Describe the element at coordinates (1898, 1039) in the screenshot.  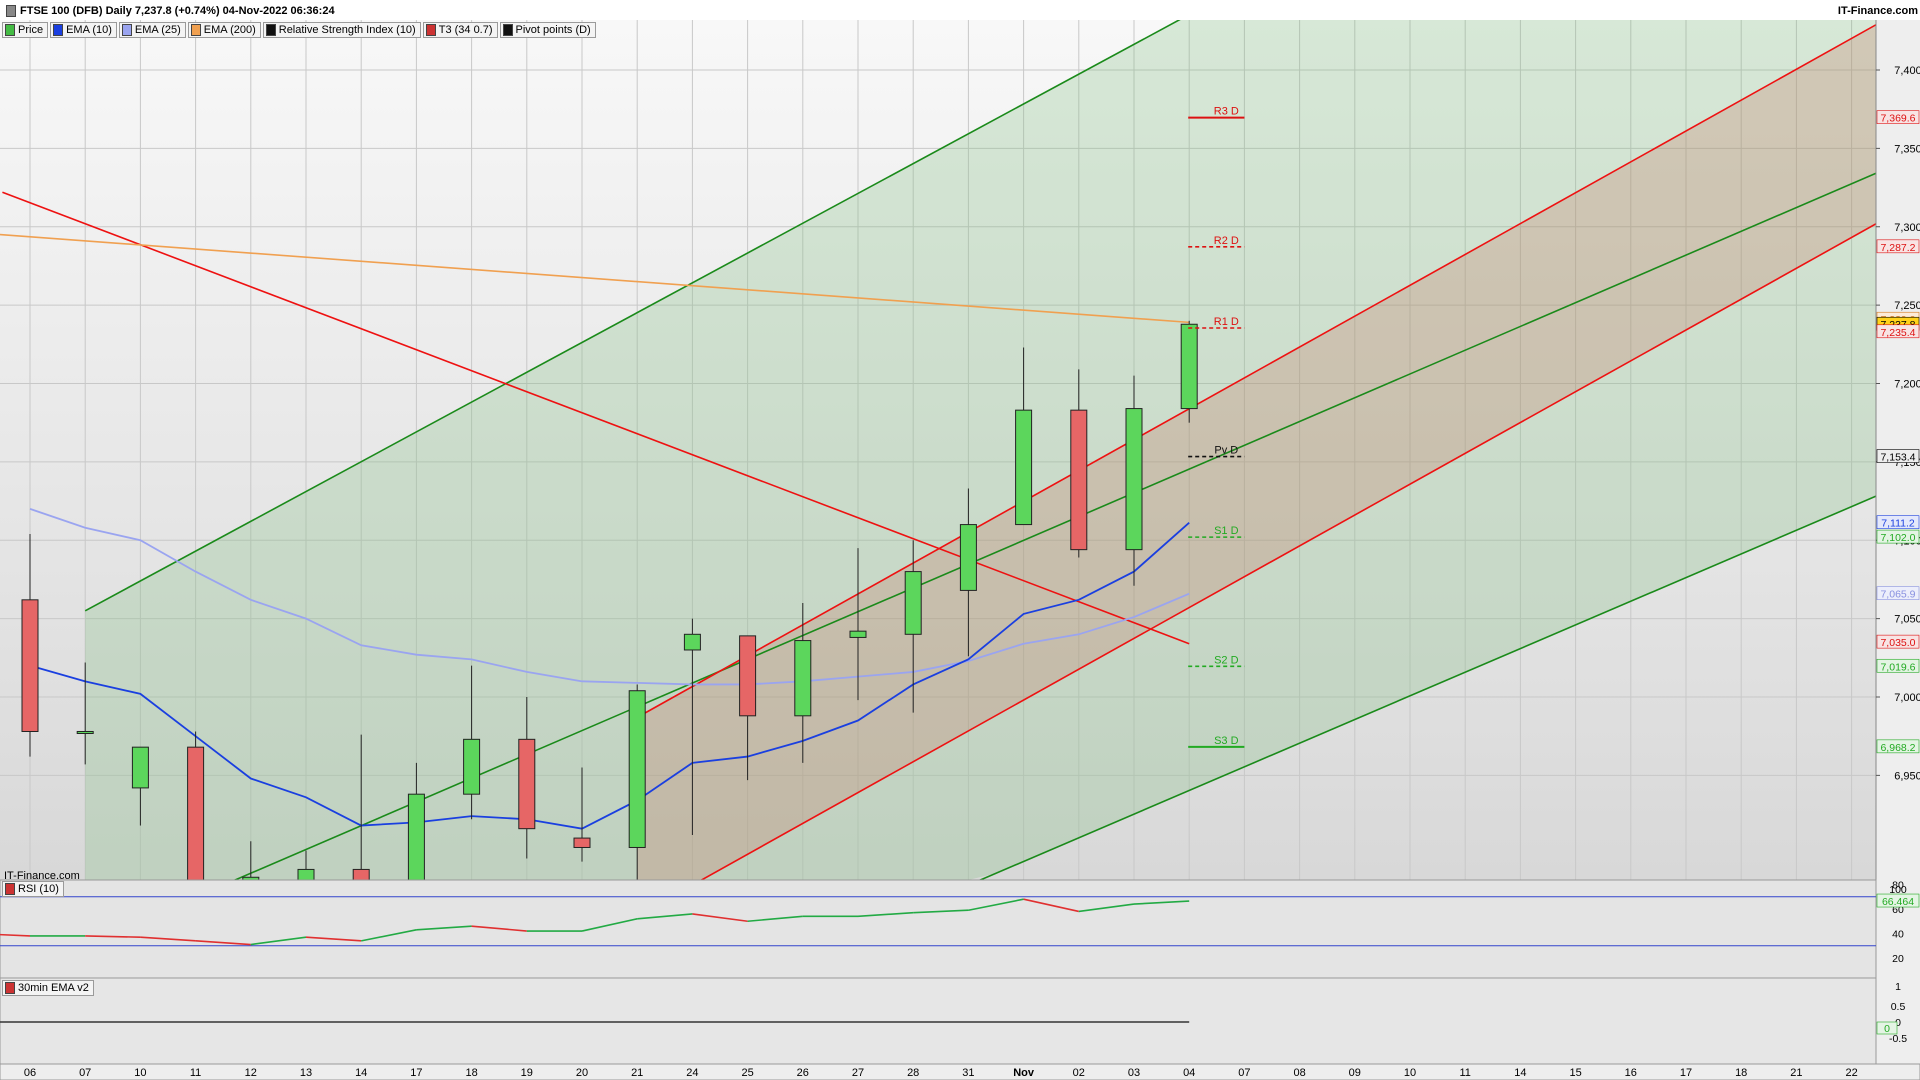
I see `ema-panel-tick-label: -0.5` at that location.